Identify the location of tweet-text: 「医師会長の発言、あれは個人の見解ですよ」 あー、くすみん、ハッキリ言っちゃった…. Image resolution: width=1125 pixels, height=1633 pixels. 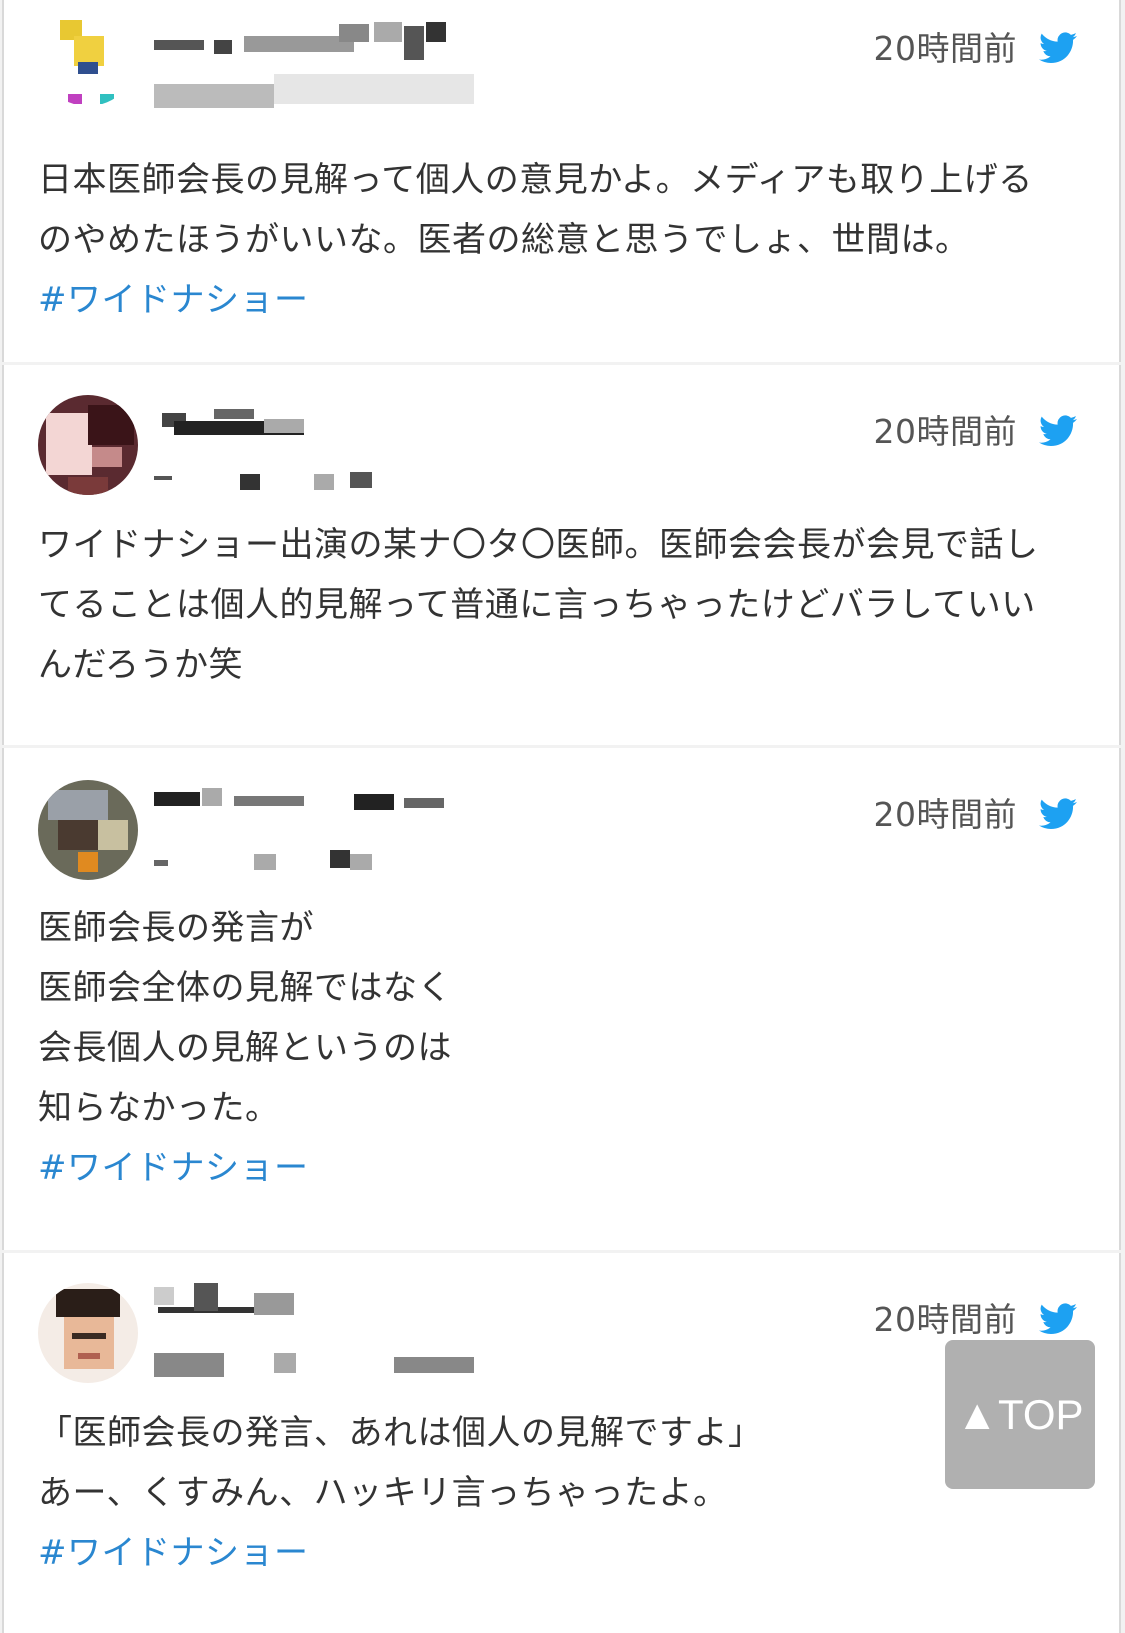
(400, 1463).